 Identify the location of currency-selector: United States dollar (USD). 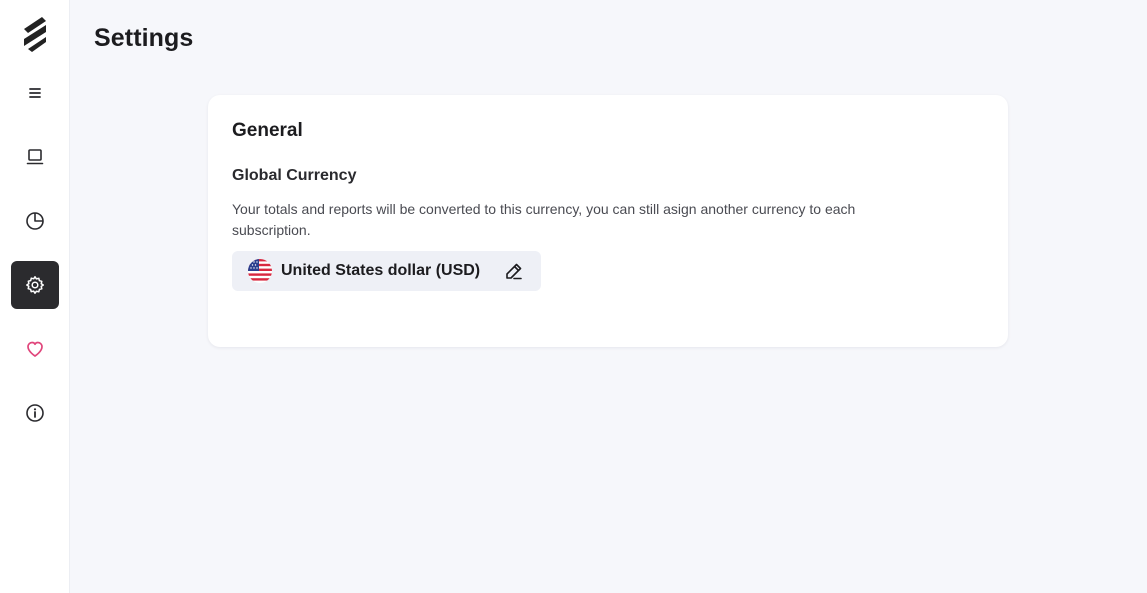
(386, 271).